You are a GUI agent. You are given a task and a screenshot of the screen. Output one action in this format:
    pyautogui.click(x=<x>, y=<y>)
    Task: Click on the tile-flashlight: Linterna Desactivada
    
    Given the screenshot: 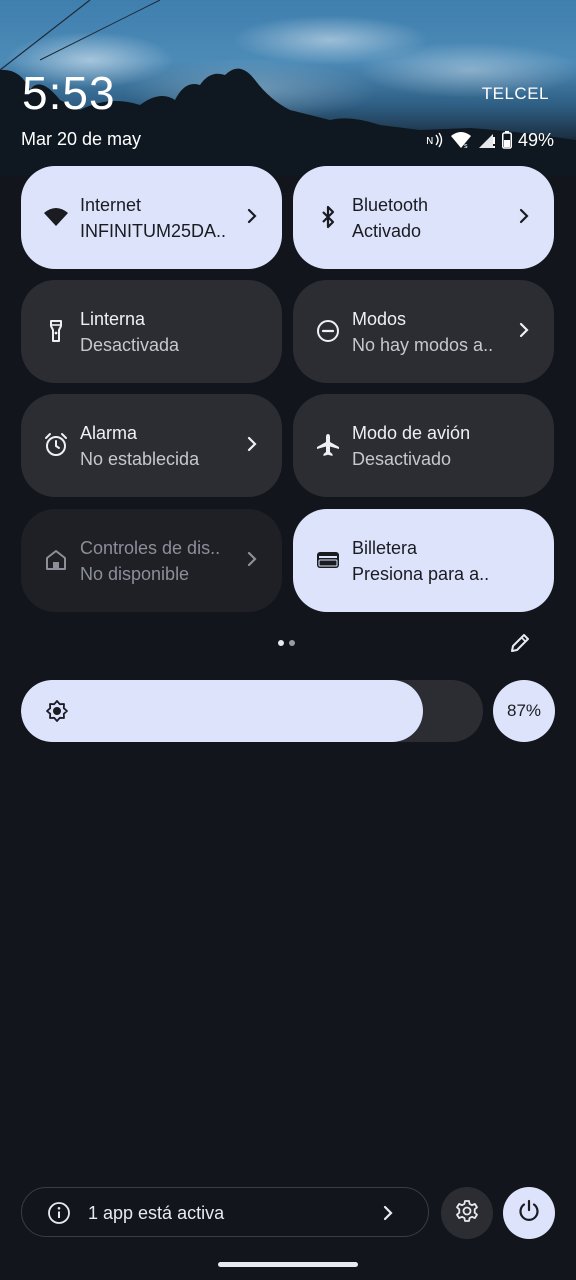 What is the action you would take?
    pyautogui.click(x=151, y=331)
    